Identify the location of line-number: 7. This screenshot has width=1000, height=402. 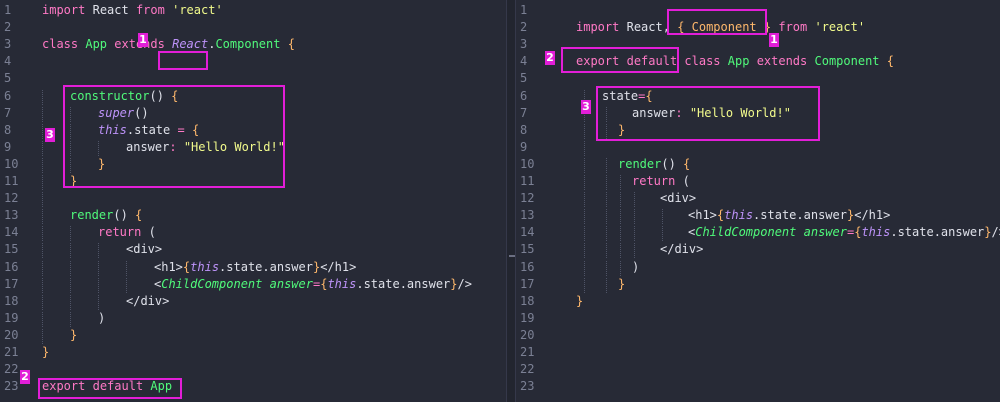
(524, 112).